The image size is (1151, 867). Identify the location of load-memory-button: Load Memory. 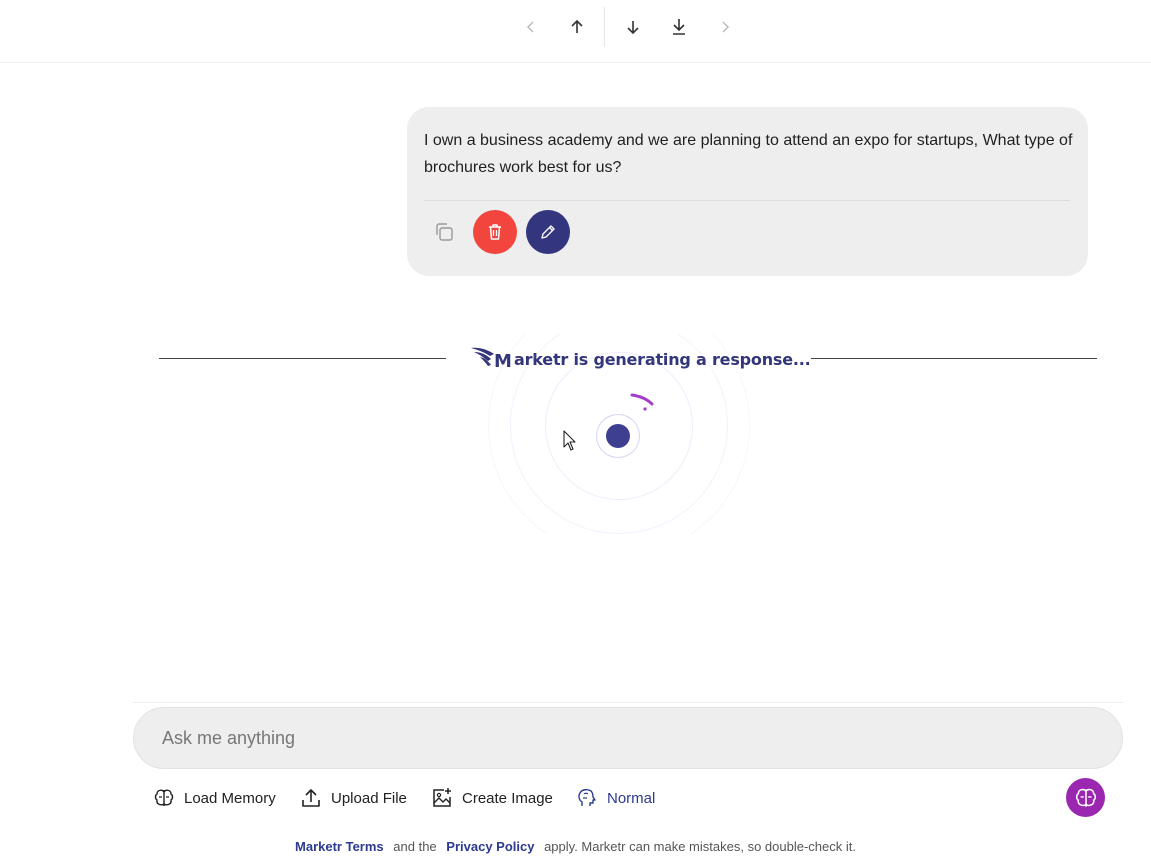
(214, 798).